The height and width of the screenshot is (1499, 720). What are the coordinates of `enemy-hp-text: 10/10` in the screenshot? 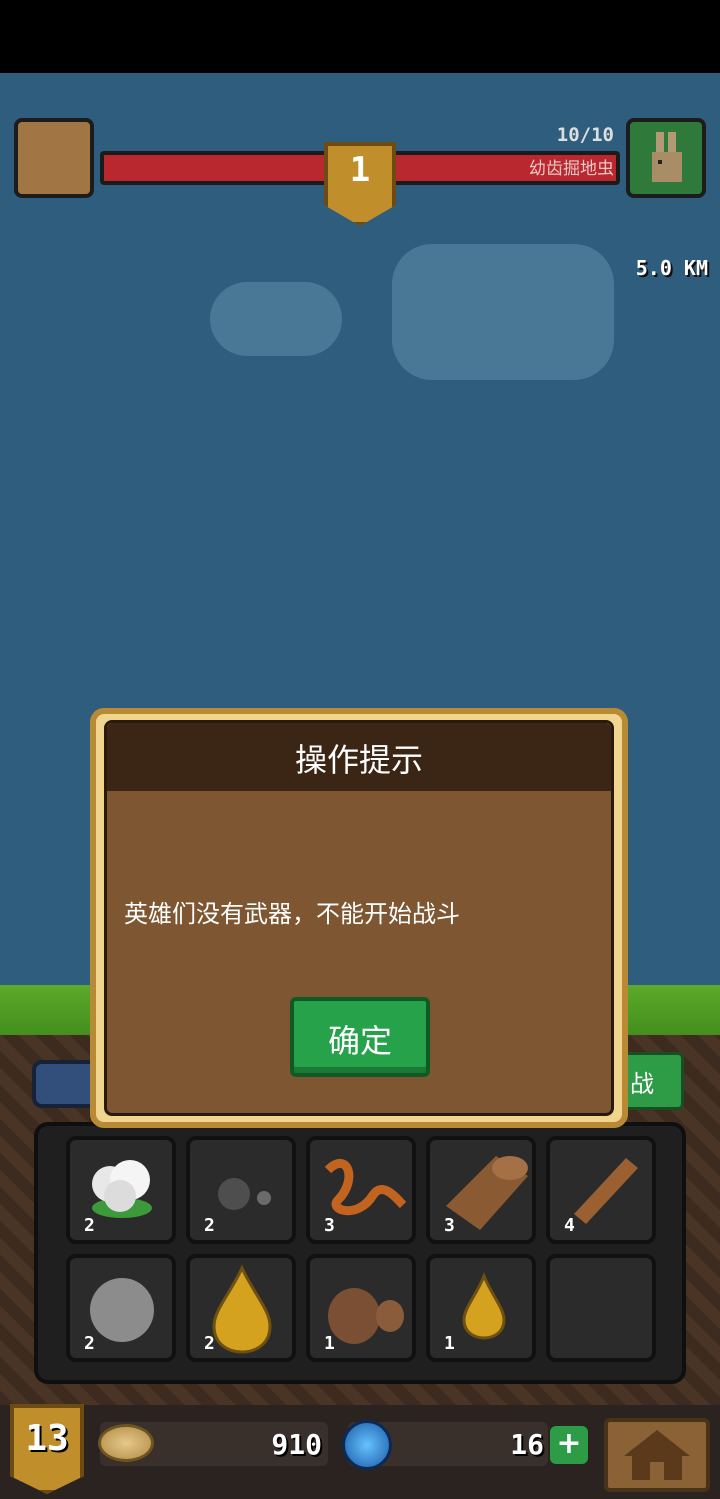 It's located at (585, 135).